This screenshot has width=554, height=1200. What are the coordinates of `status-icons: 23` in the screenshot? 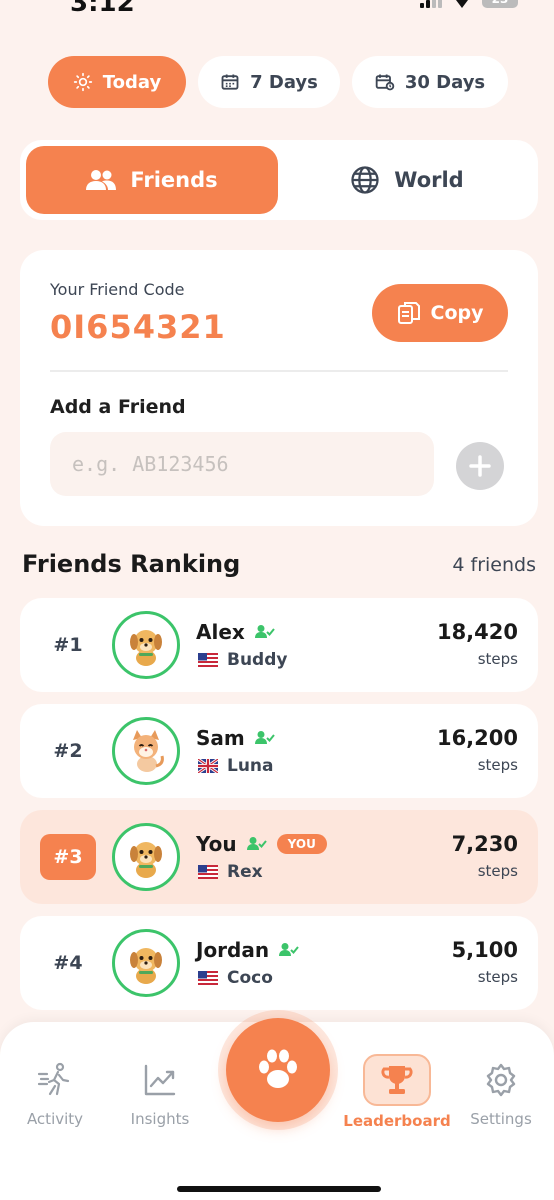 It's located at (469, 4).